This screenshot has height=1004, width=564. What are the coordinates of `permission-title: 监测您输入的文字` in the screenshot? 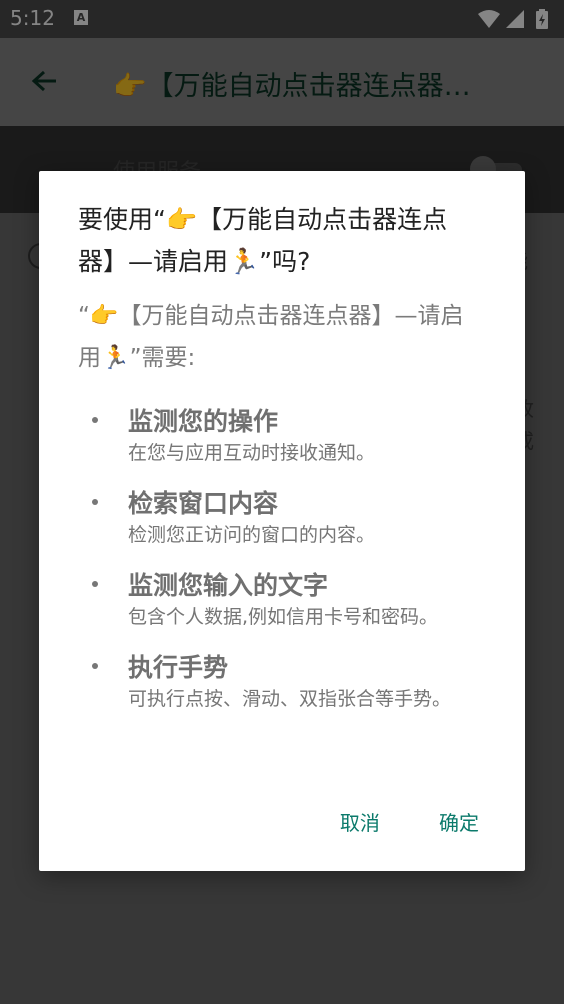 It's located at (228, 585).